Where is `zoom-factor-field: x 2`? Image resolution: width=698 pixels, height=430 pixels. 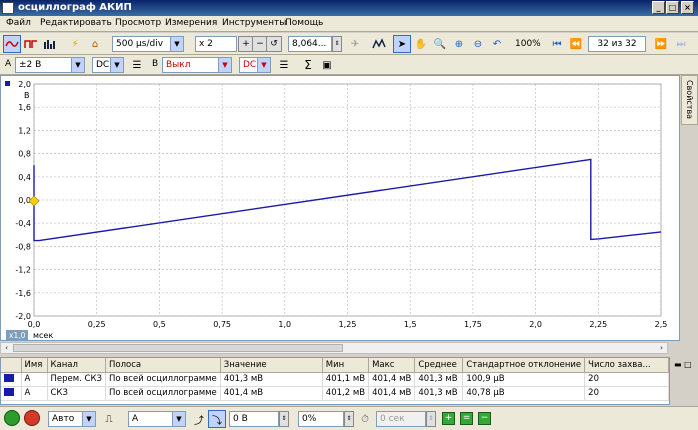 zoom-factor-field: x 2 is located at coordinates (216, 44).